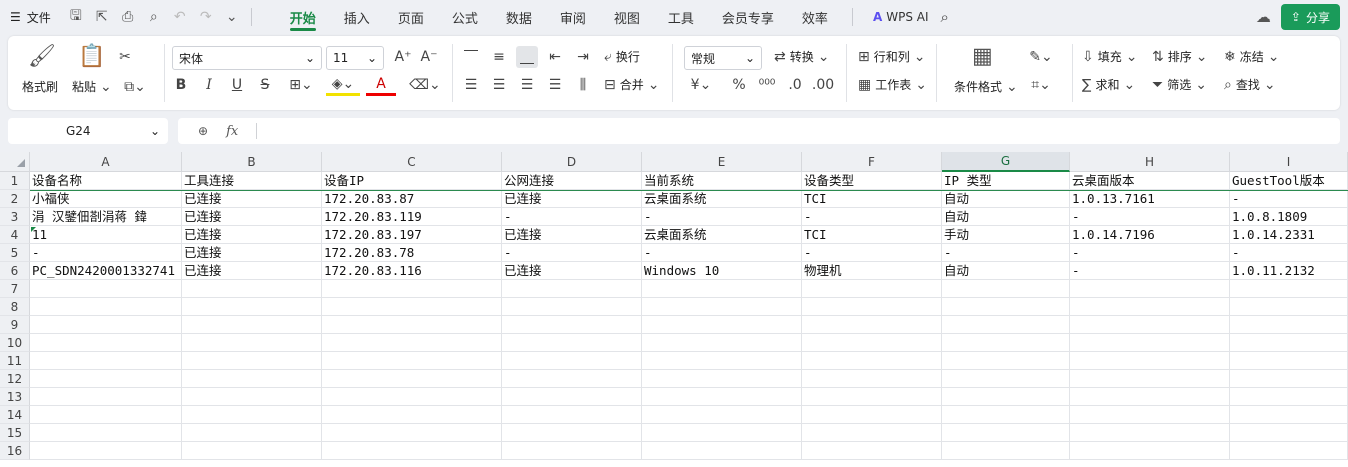  What do you see at coordinates (572, 162) in the screenshot?
I see `column-header-d: D` at bounding box center [572, 162].